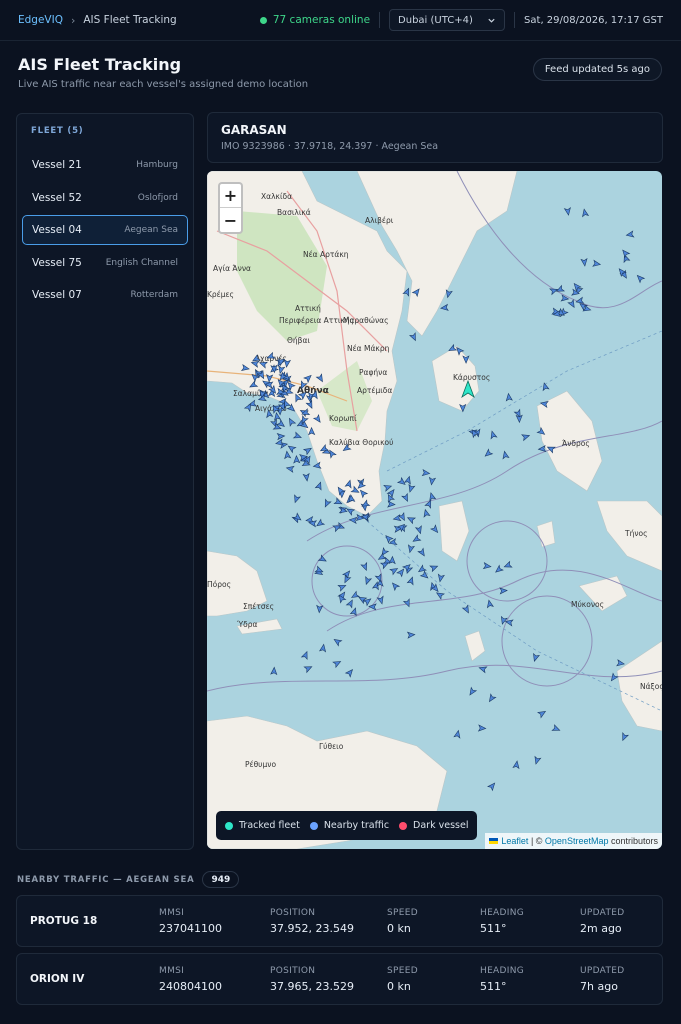 The width and height of the screenshot is (681, 1024). Describe the element at coordinates (105, 230) in the screenshot. I see `fleet-item-vessel-04: Vessel 04 Aegean Sea` at that location.